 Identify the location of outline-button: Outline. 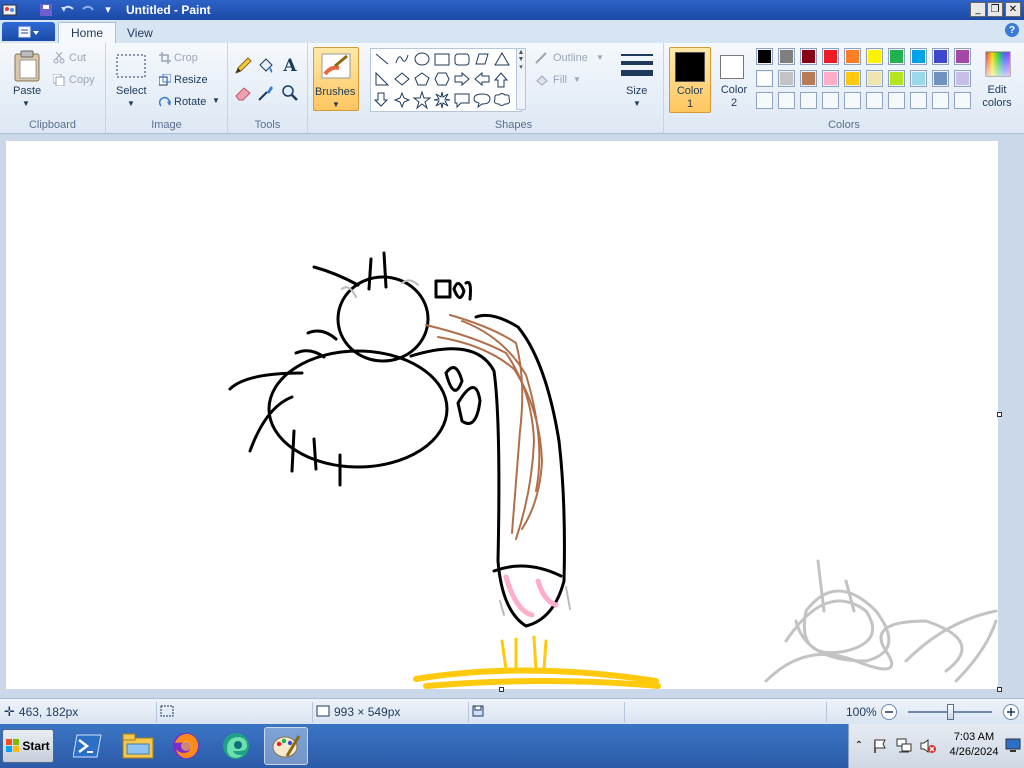
(570, 58).